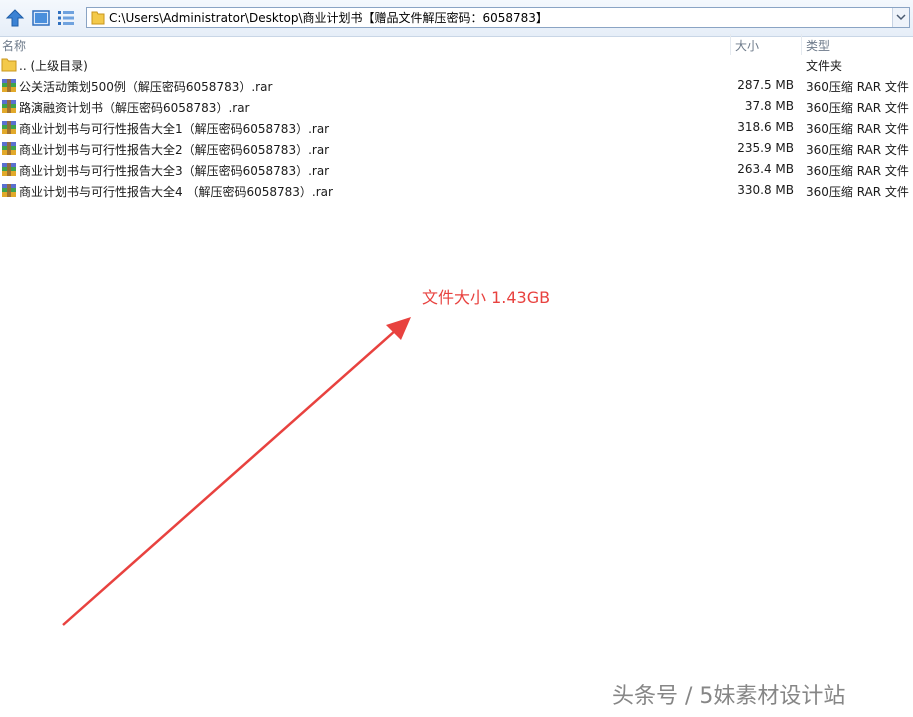 The height and width of the screenshot is (717, 913). I want to click on file-size-annotation: 文件大小 1.43GB, so click(486, 297).